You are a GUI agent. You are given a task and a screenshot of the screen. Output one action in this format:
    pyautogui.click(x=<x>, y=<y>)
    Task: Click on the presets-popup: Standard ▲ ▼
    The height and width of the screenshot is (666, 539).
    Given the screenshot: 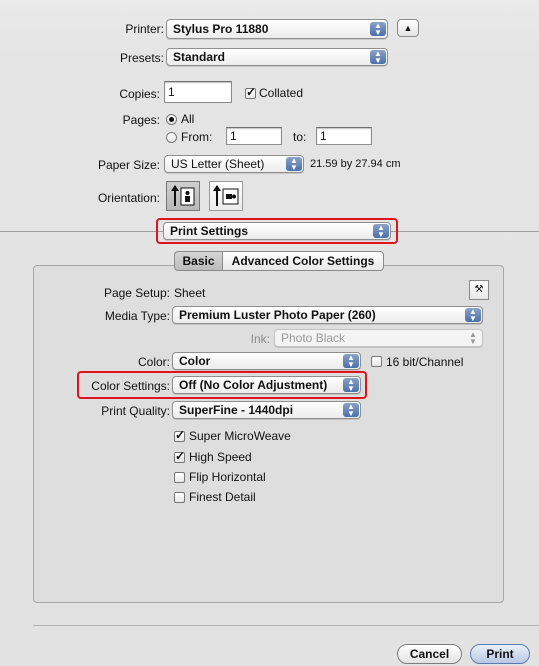 What is the action you would take?
    pyautogui.click(x=277, y=57)
    